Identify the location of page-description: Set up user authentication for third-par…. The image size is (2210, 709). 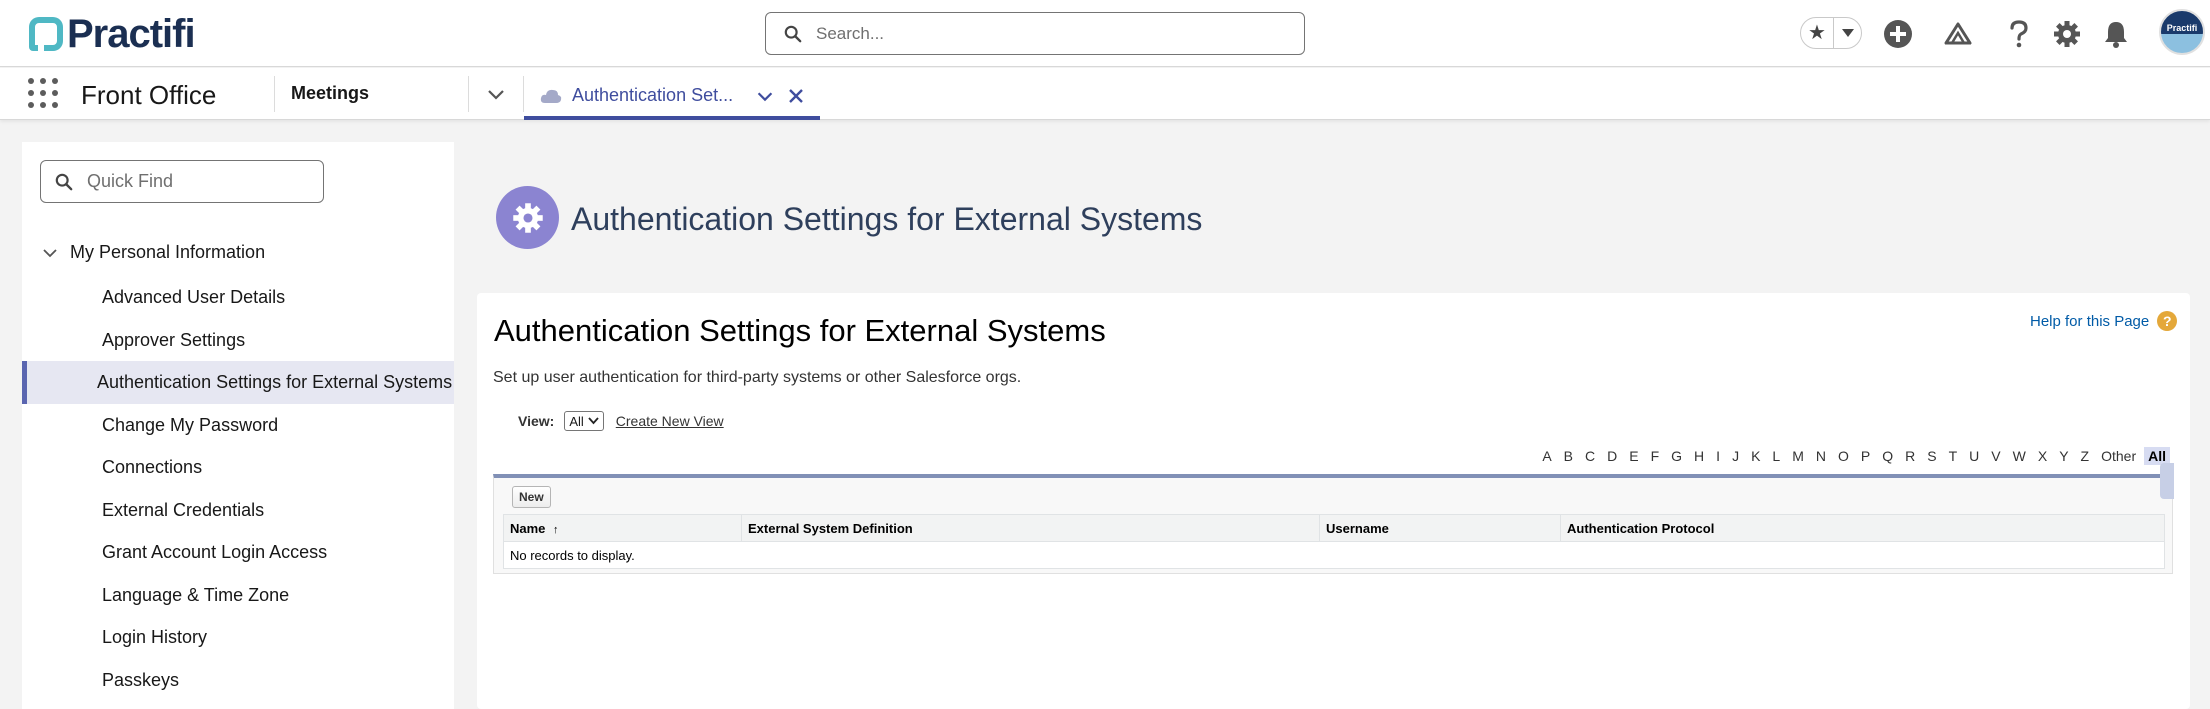
(757, 377).